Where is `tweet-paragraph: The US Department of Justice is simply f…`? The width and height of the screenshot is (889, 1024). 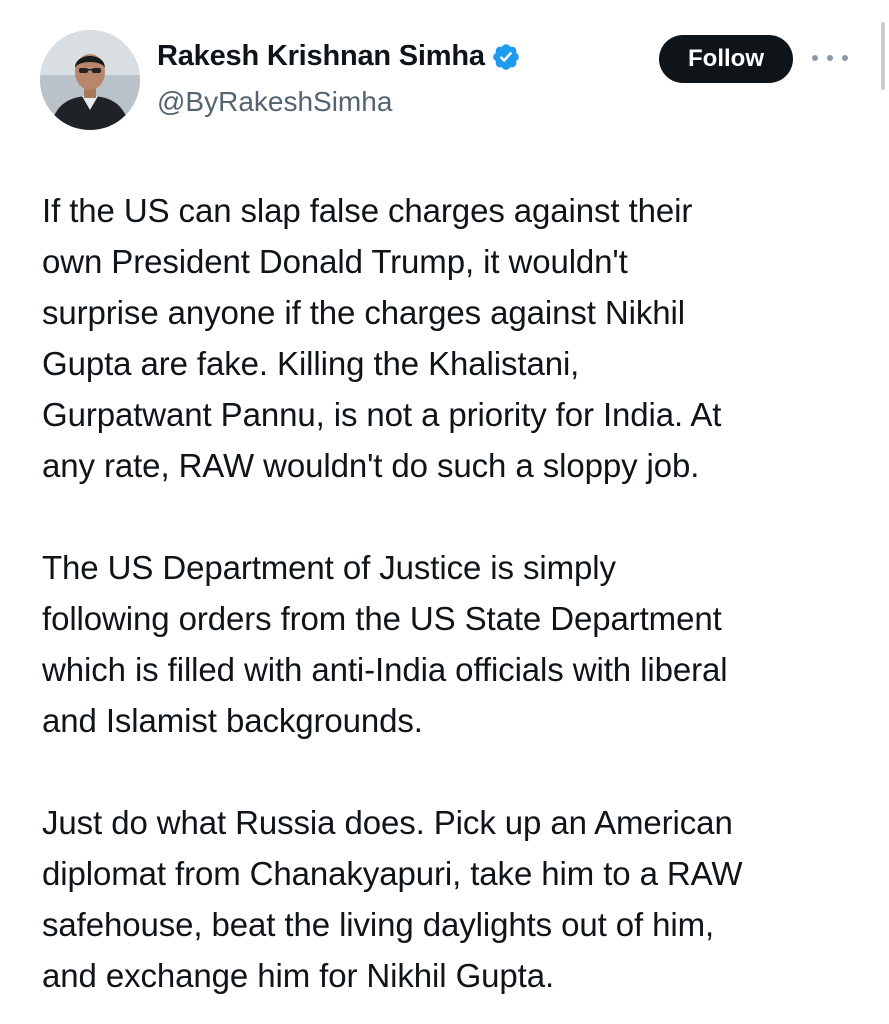 tweet-paragraph: The US Department of Justice is simply f… is located at coordinates (385, 644).